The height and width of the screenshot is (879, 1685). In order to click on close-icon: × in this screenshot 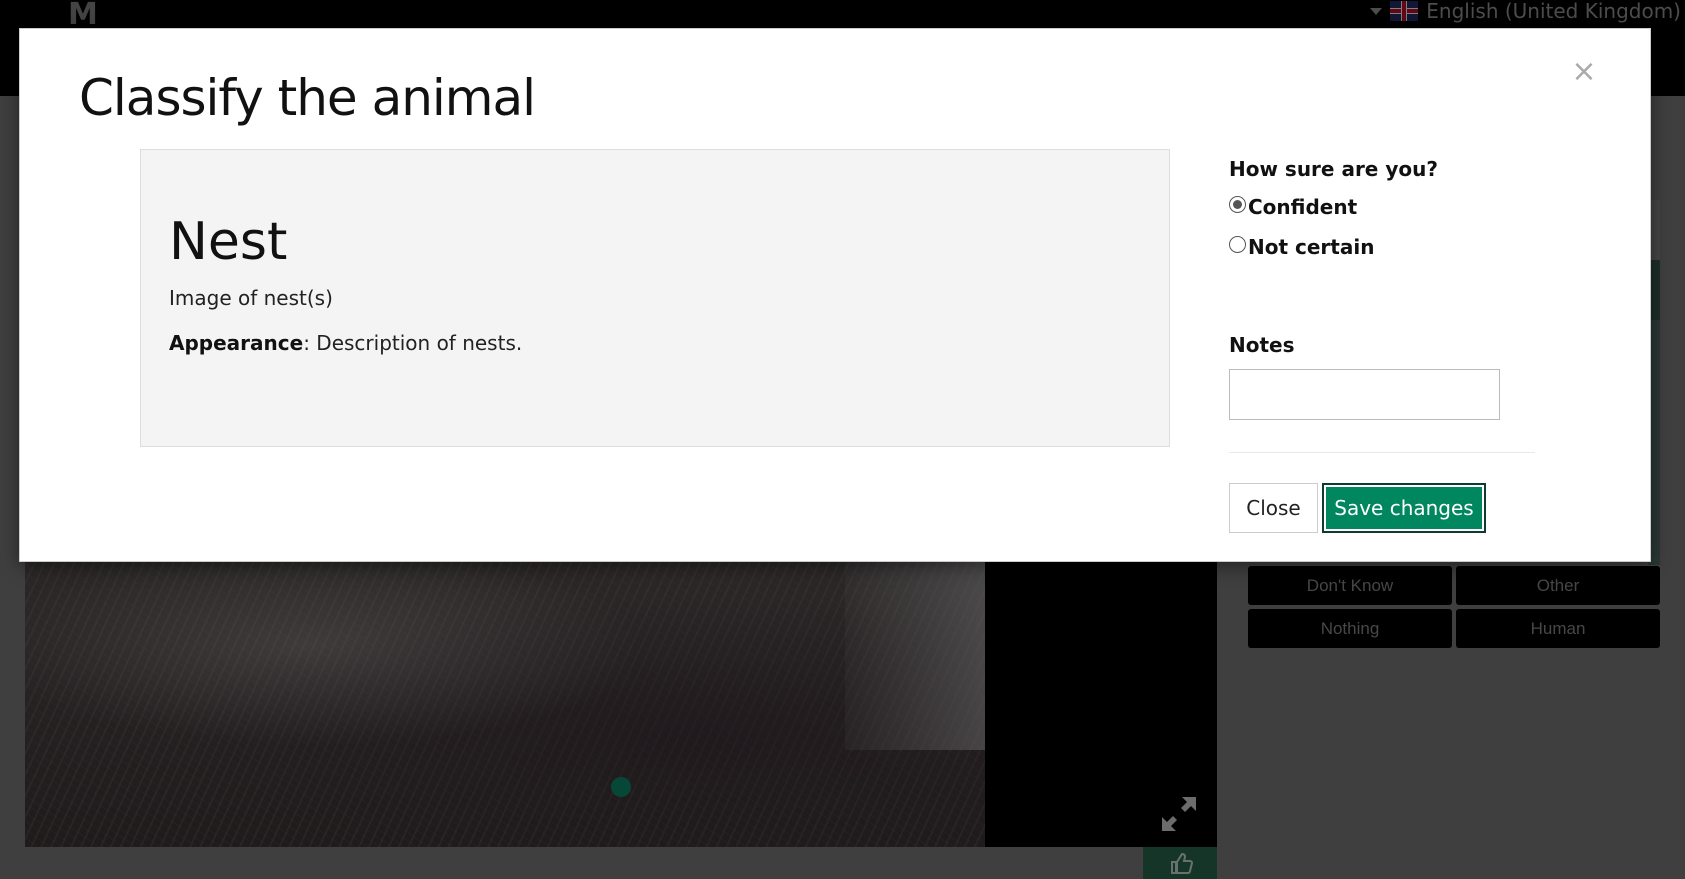, I will do `click(1584, 72)`.